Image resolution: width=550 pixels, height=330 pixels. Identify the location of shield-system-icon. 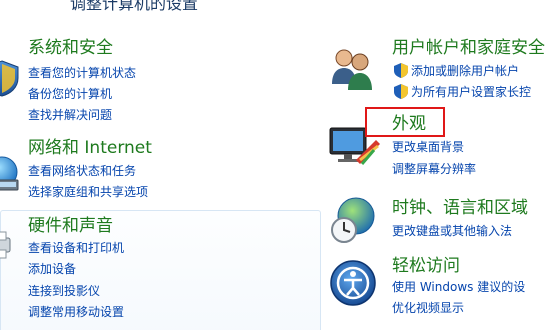
(9, 78).